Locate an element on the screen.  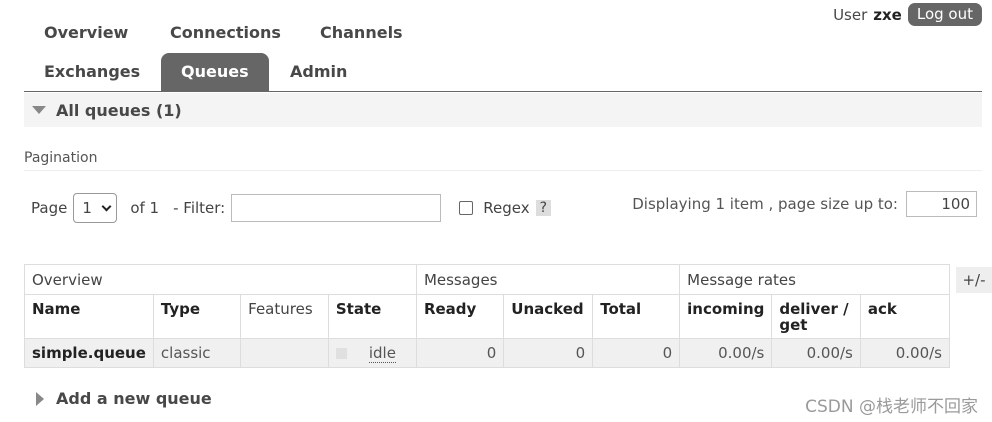
regex-label: Regex is located at coordinates (506, 208).